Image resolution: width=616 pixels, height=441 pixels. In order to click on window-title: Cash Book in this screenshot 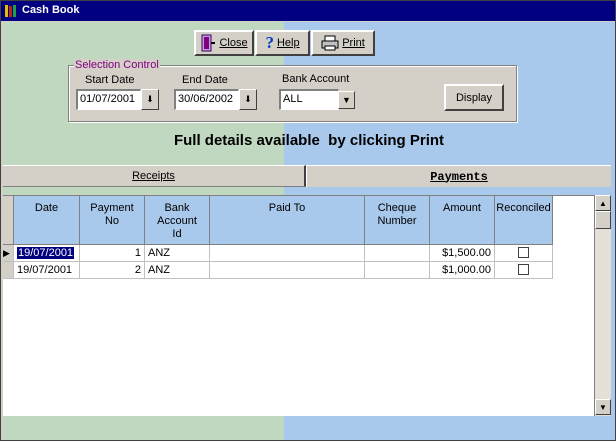, I will do `click(51, 10)`.